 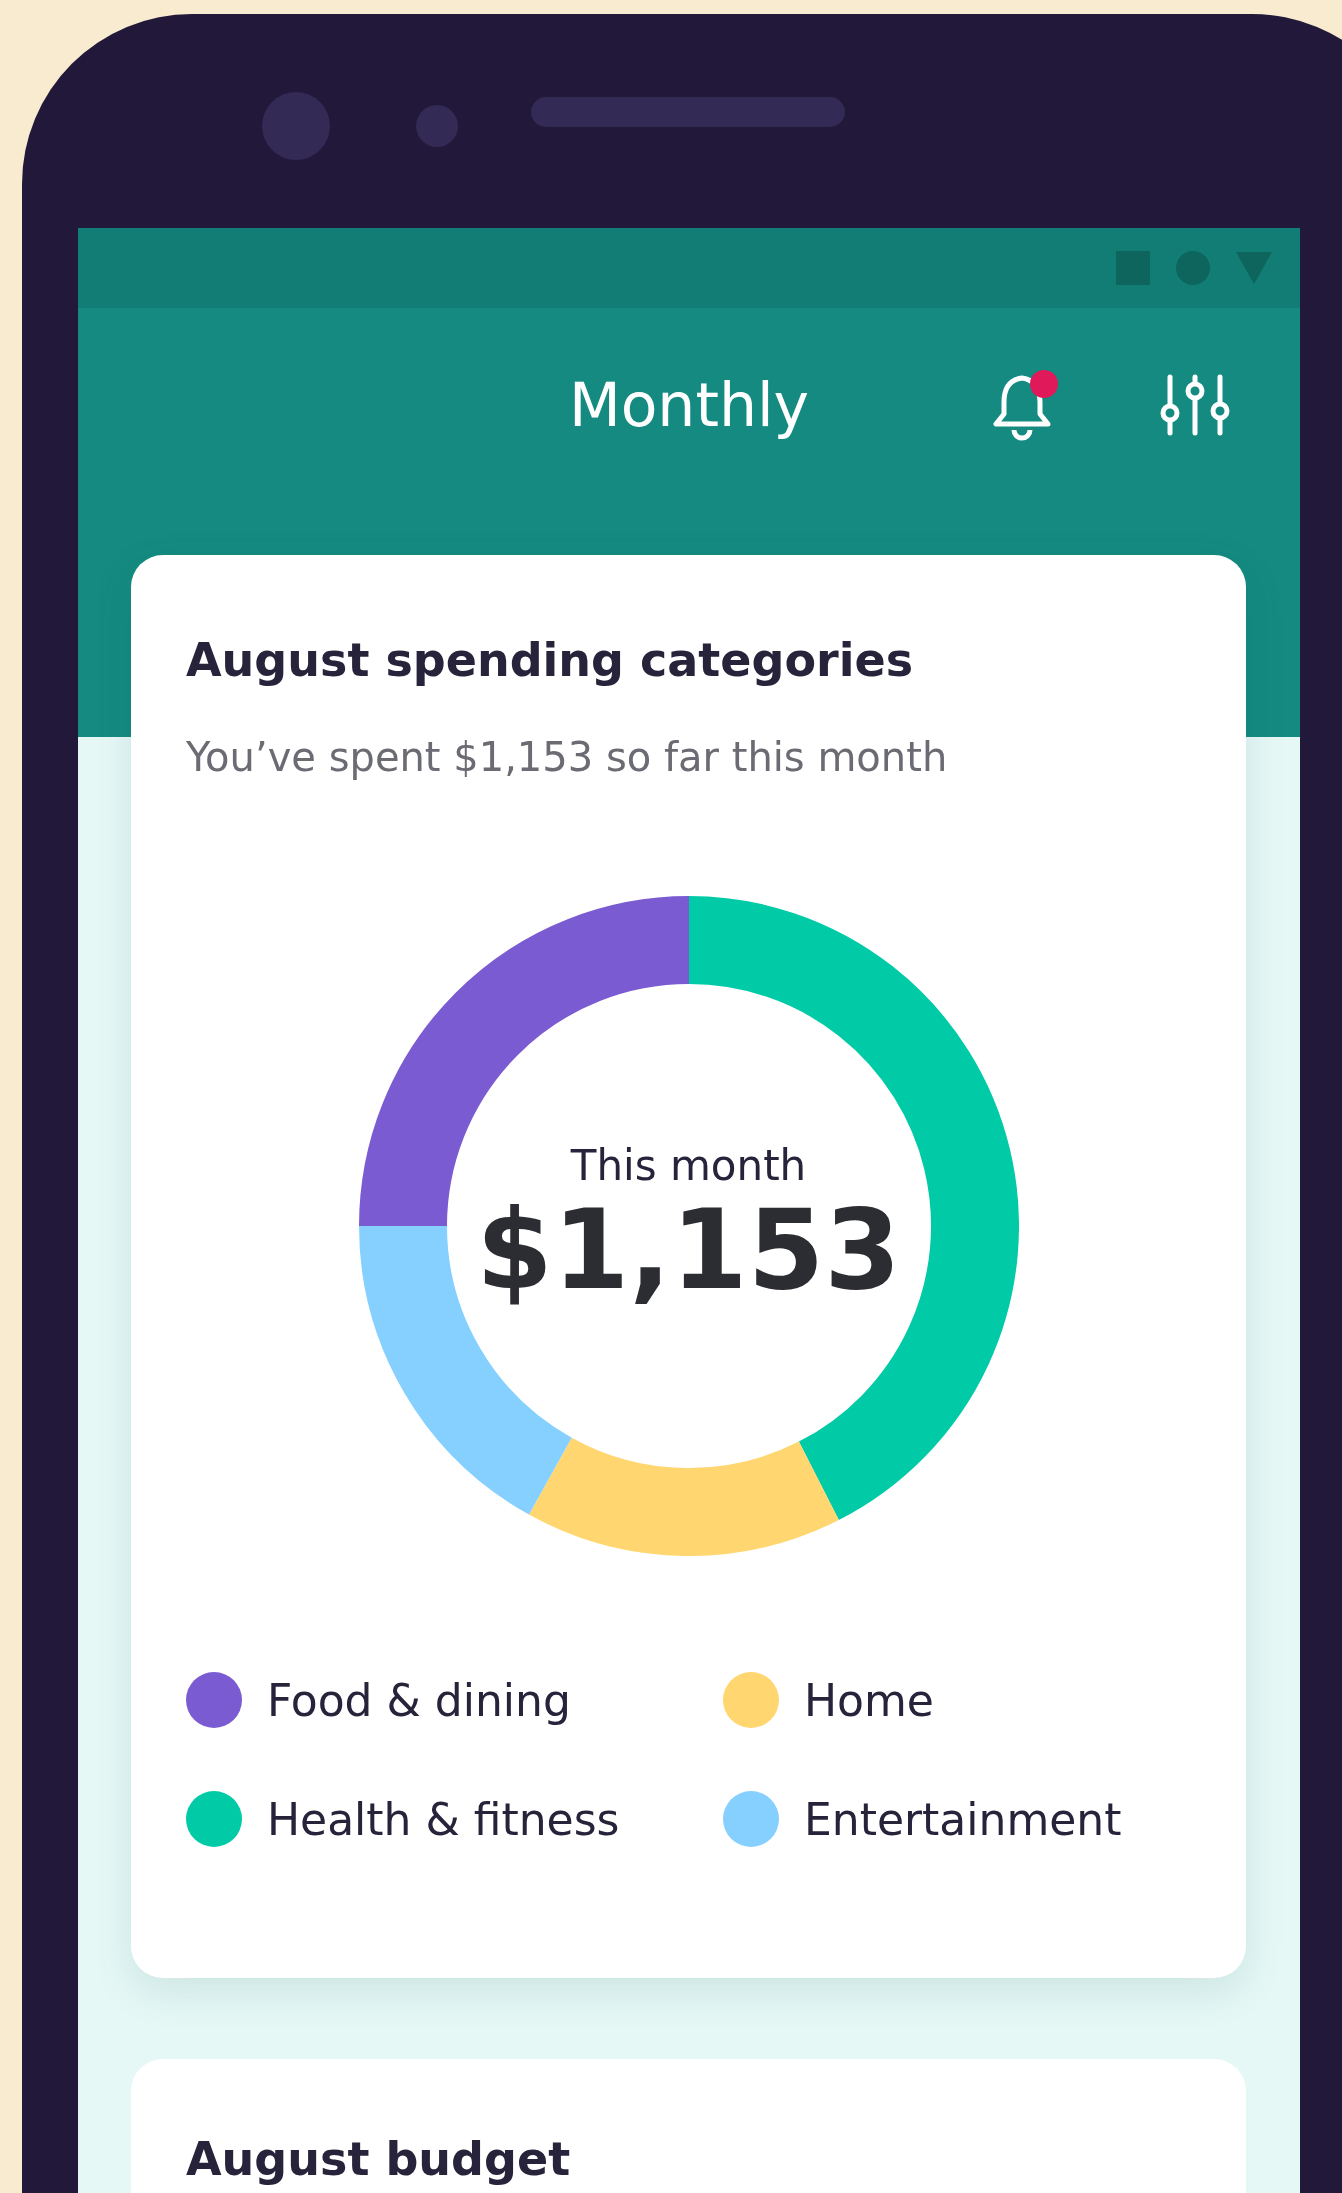 I want to click on bell-icon, so click(x=1026, y=405).